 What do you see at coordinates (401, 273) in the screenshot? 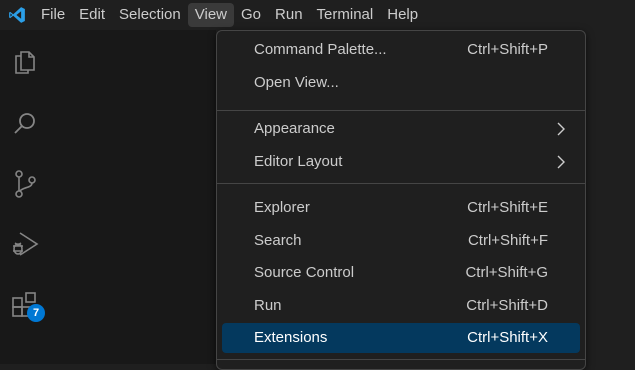
I see `menu-item-source-control: Source Control Ctrl+Shift+G` at bounding box center [401, 273].